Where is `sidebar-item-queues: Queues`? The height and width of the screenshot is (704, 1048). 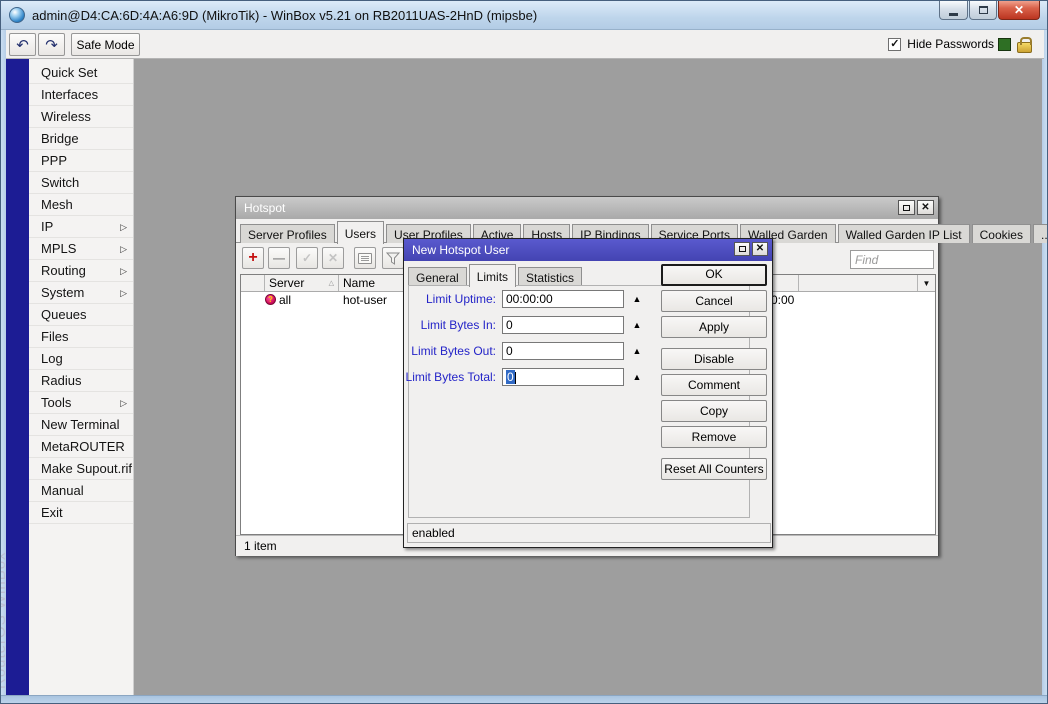 sidebar-item-queues: Queues is located at coordinates (81, 315).